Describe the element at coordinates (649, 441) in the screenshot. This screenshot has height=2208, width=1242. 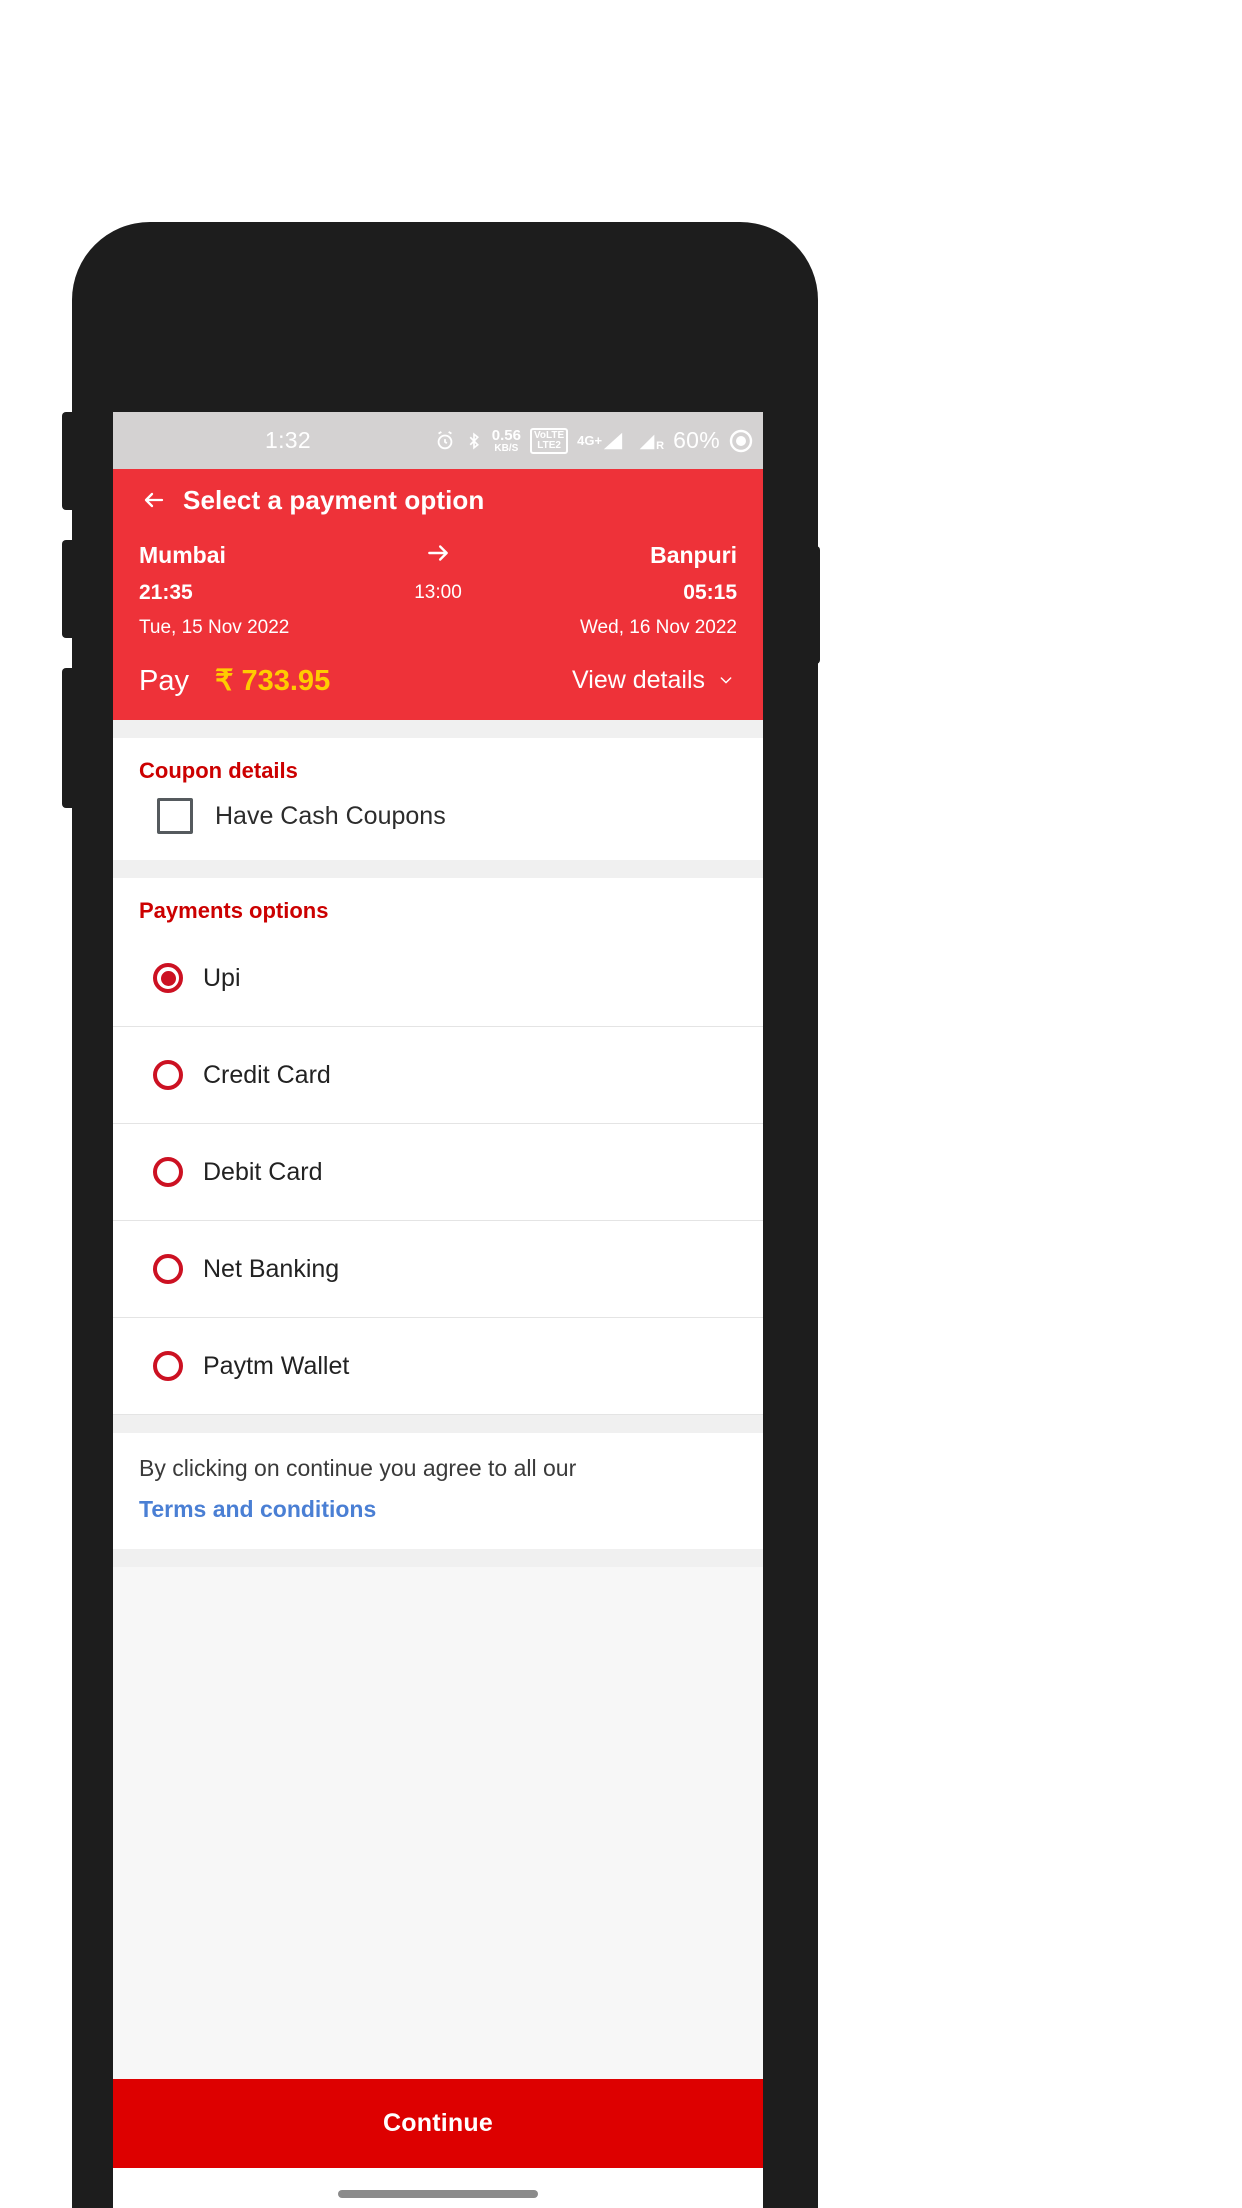
I see `roaming-signal-icon: R` at that location.